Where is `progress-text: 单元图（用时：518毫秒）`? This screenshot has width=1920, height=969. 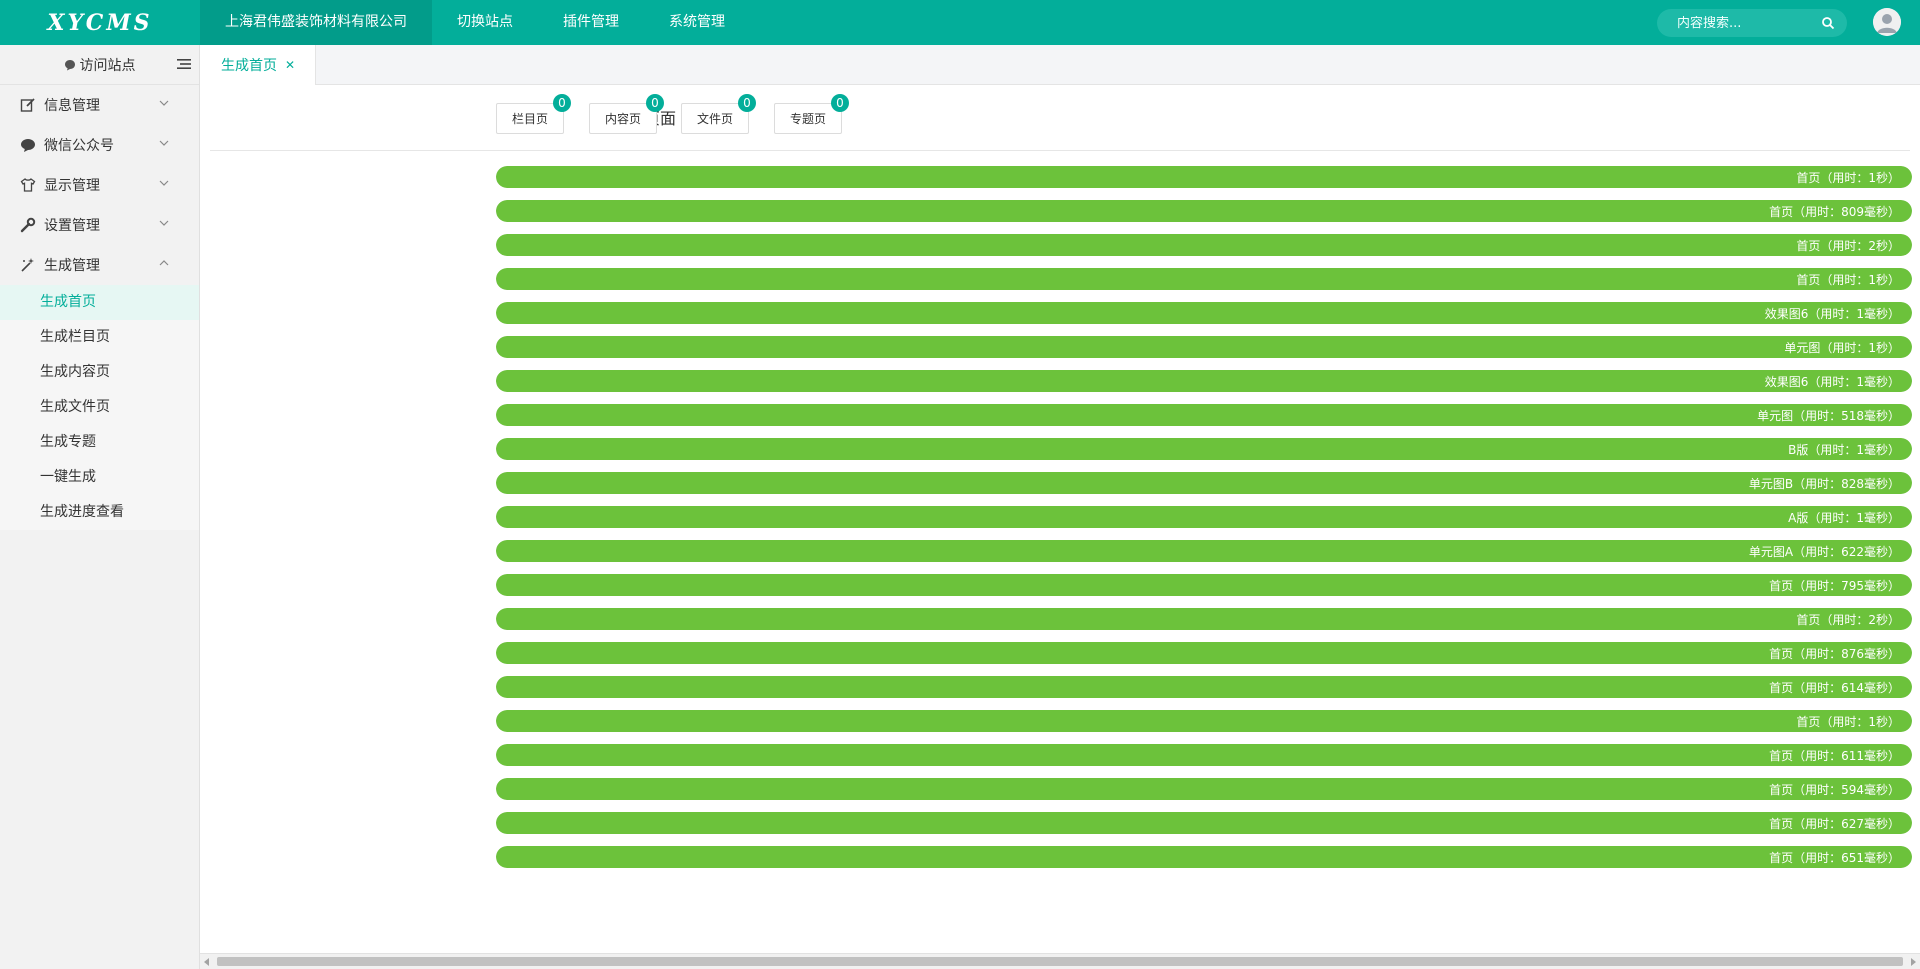
progress-text: 单元图（用时：518毫秒） is located at coordinates (1828, 416).